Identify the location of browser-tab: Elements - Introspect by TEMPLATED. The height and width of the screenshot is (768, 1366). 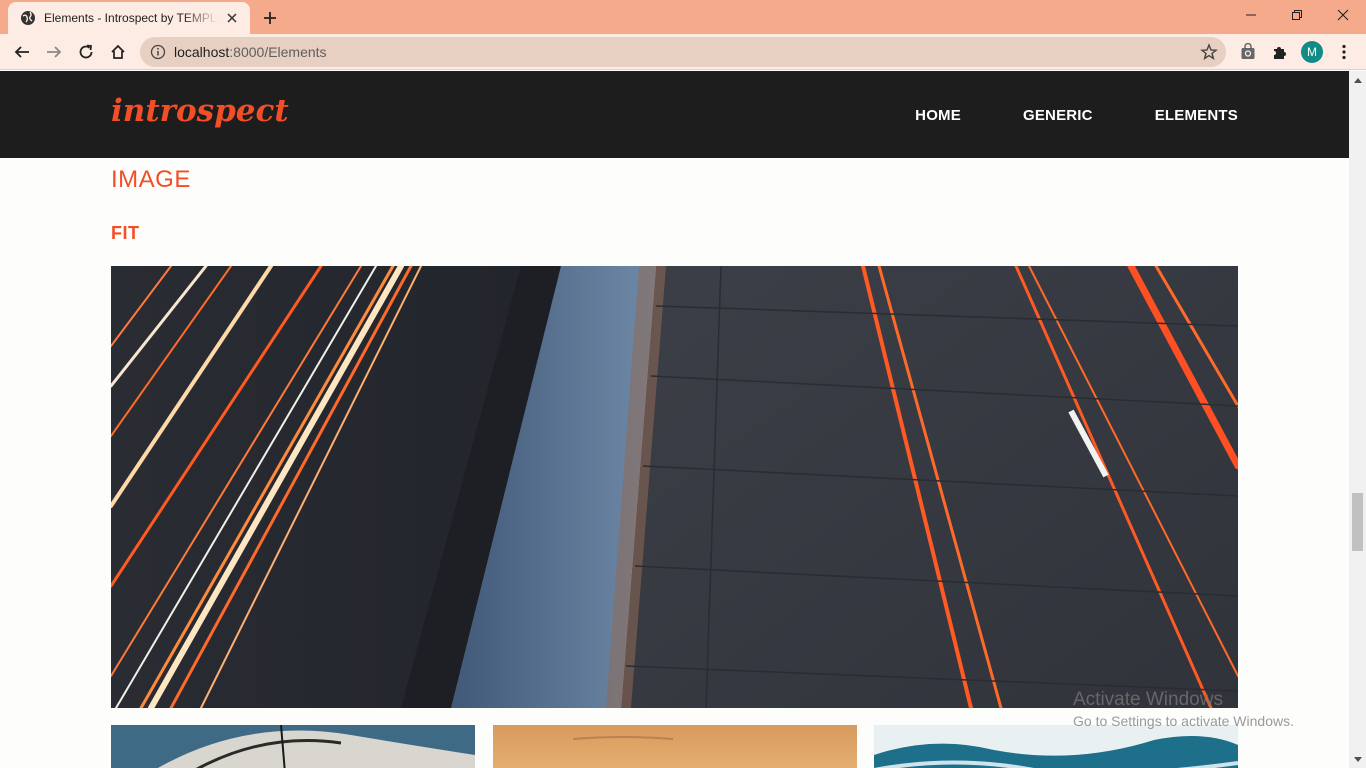
(129, 18).